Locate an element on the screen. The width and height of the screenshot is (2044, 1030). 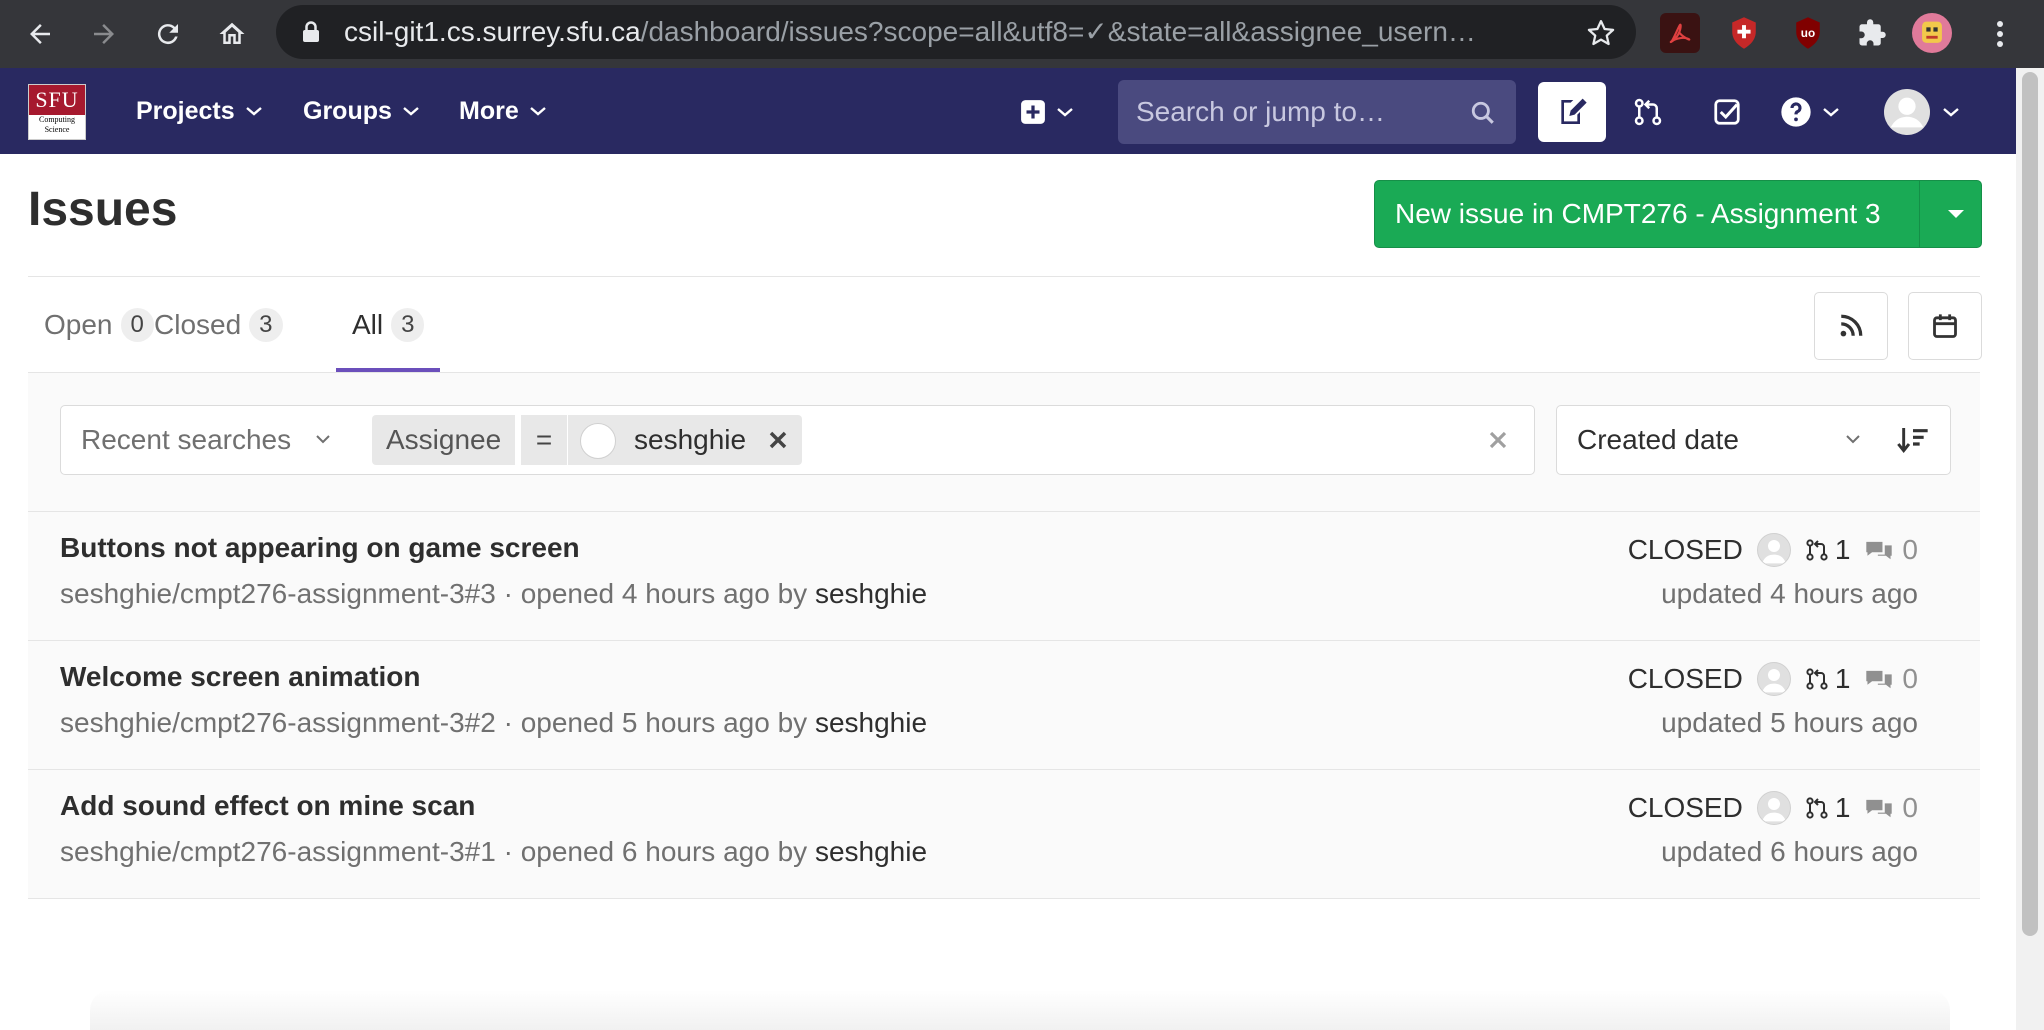
rss-feed-button is located at coordinates (1851, 326).